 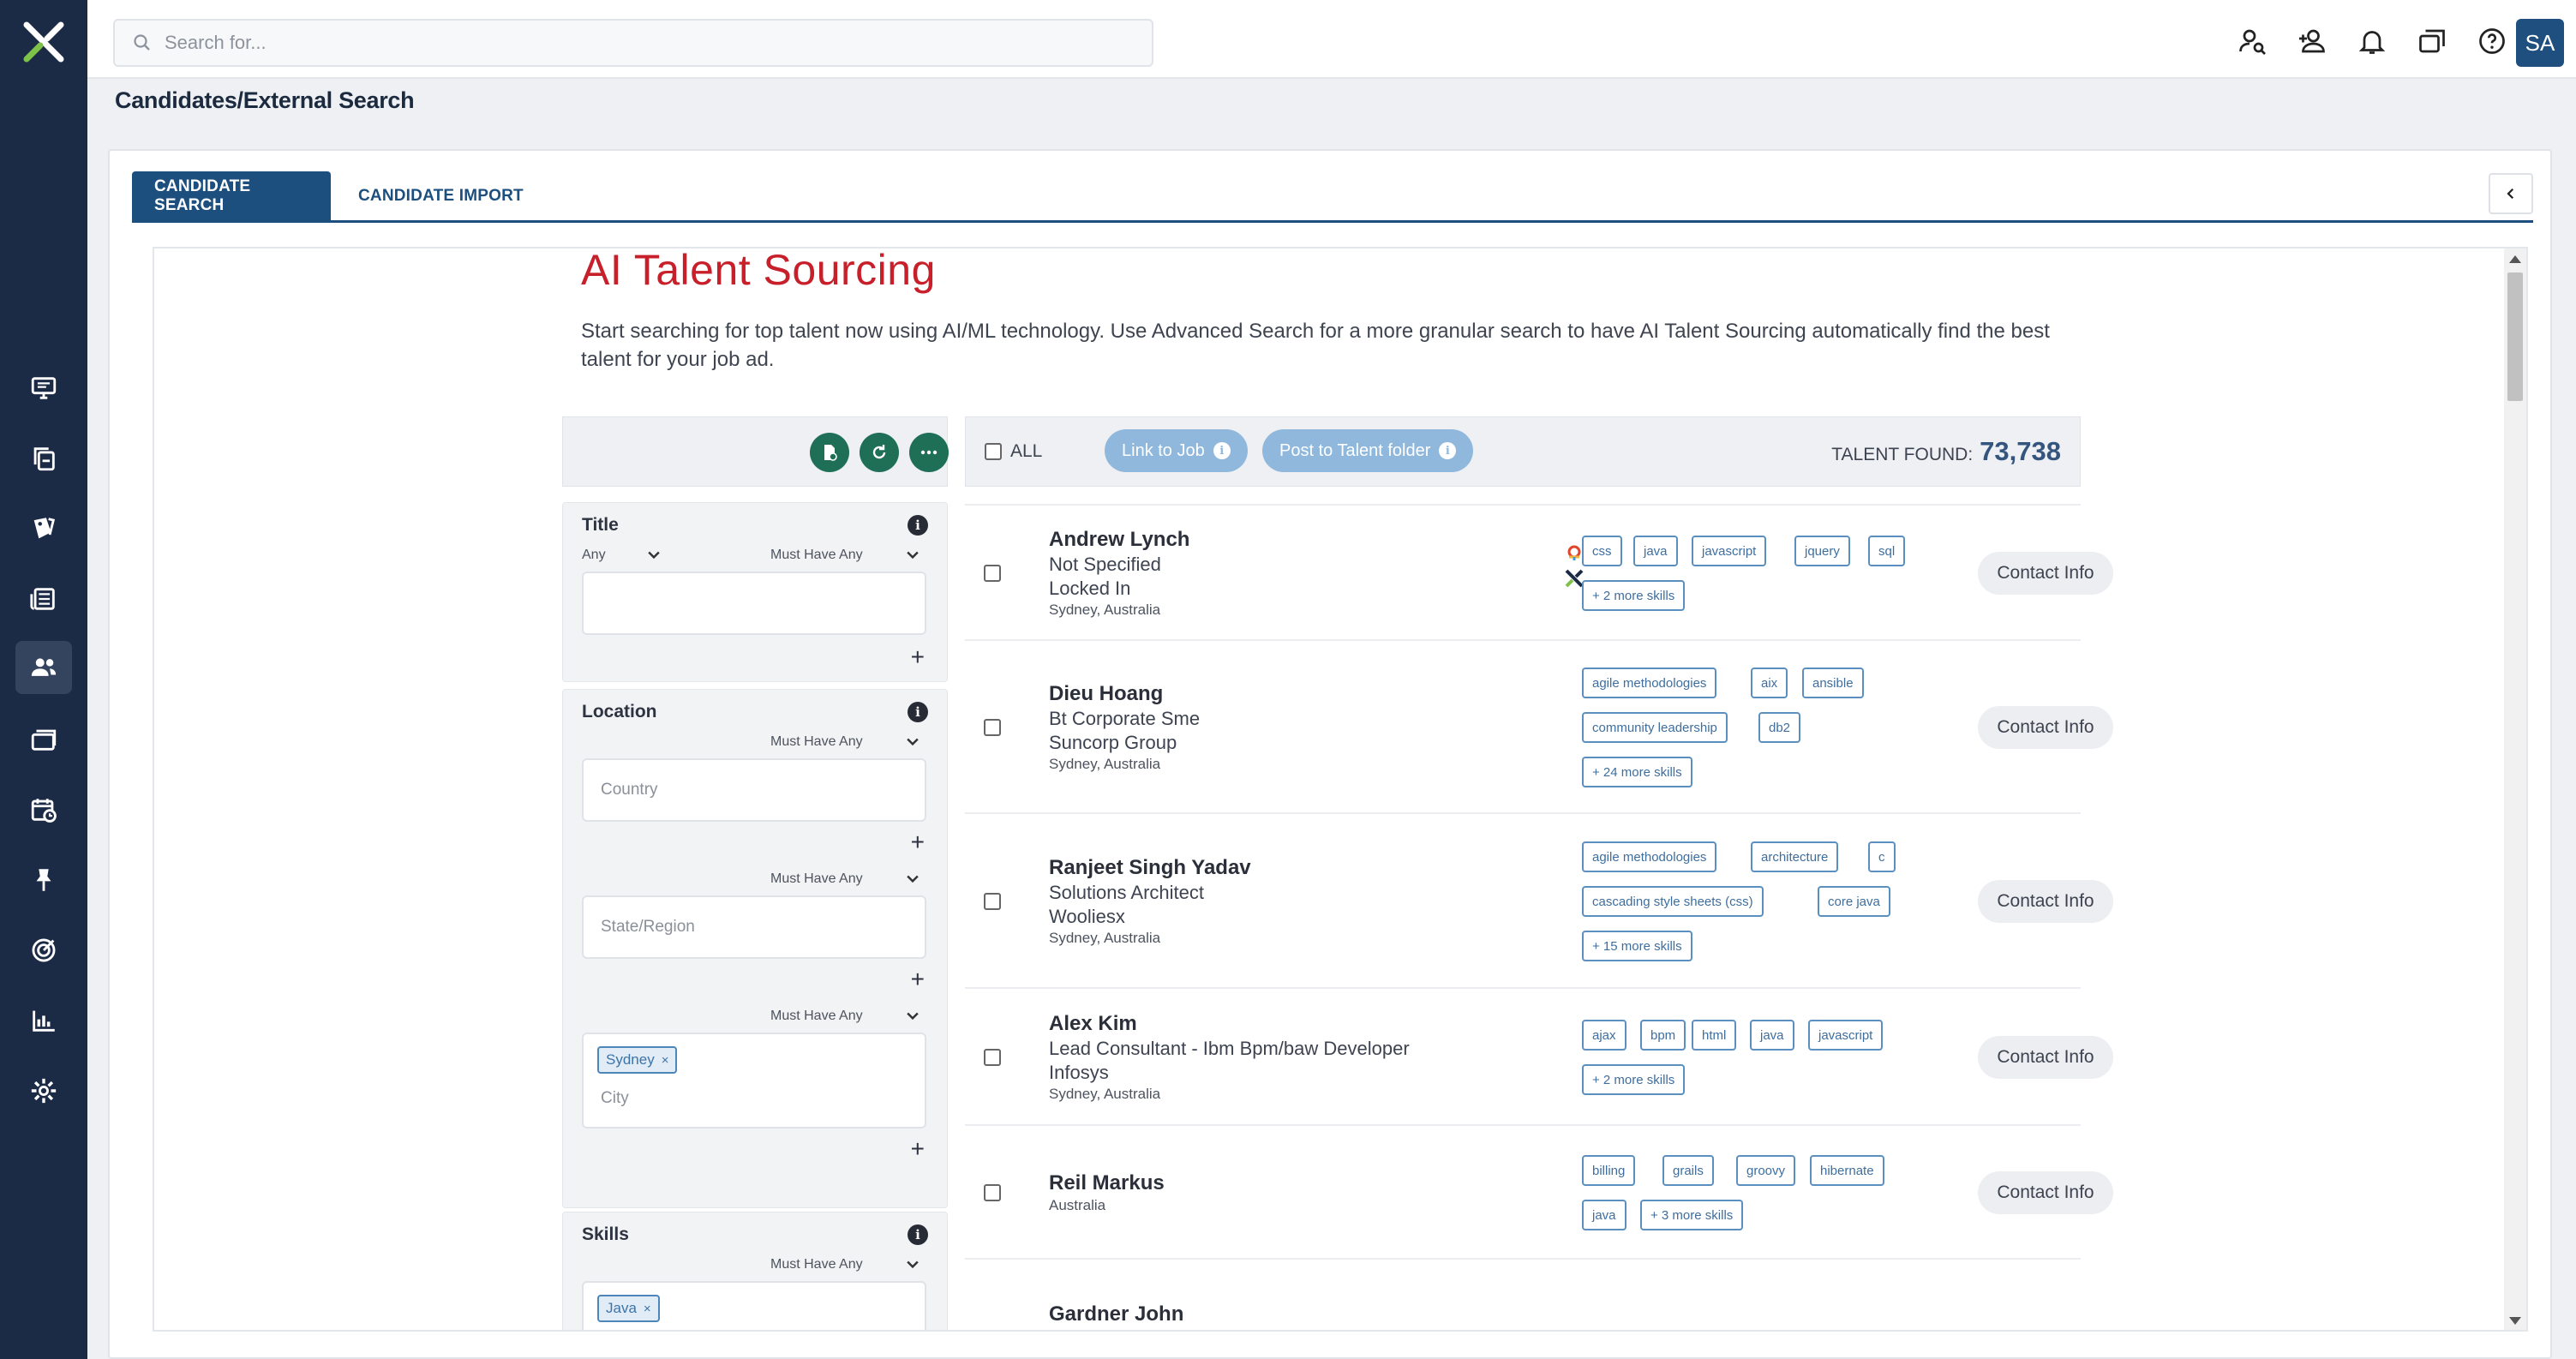 I want to click on city-match-select: Must Have Any, so click(x=816, y=1016).